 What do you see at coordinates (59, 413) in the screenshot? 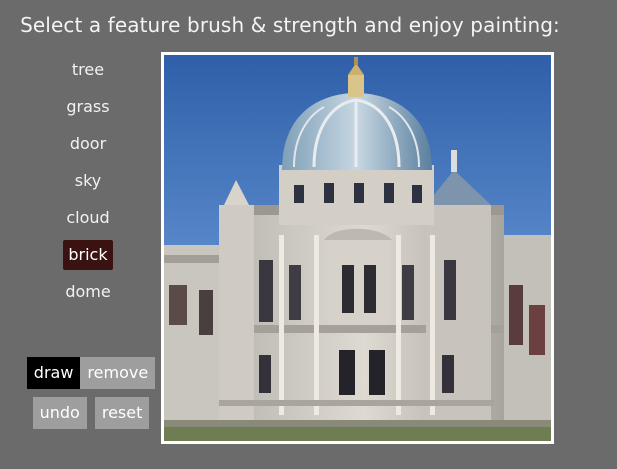
I see `undo-button: undo` at bounding box center [59, 413].